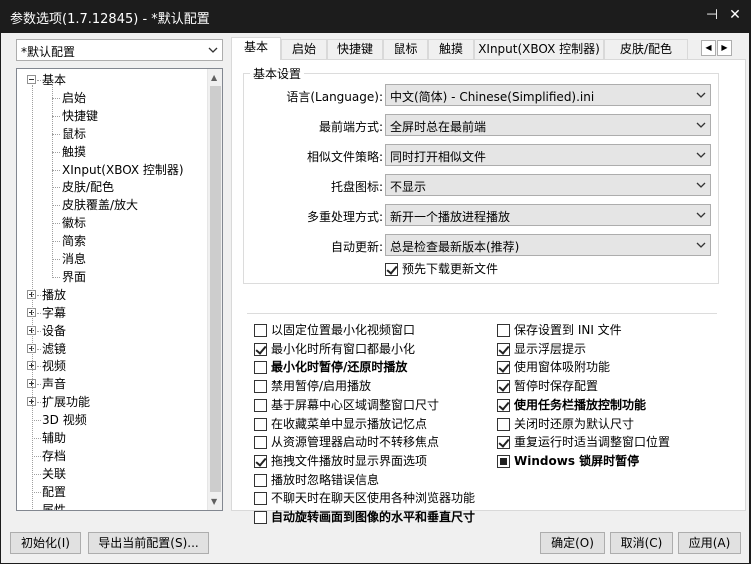  I want to click on field-select-value: 全屏时总在最前端, so click(438, 127).